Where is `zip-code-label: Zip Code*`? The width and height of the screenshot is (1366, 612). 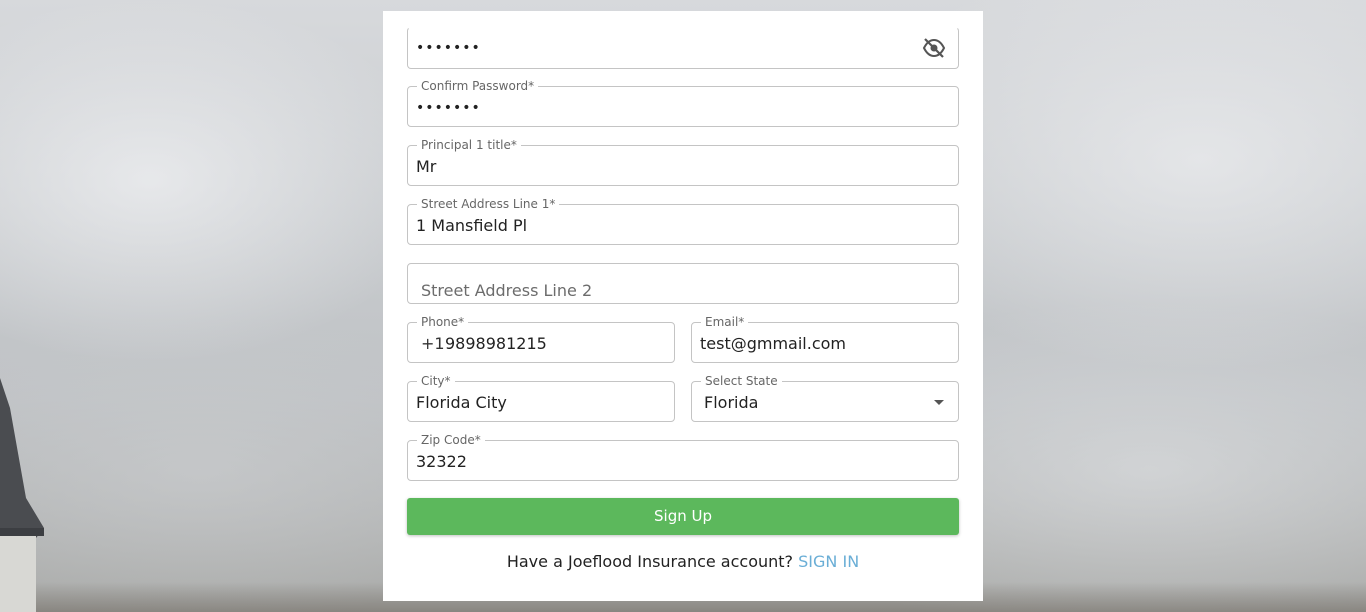
zip-code-label: Zip Code* is located at coordinates (451, 440).